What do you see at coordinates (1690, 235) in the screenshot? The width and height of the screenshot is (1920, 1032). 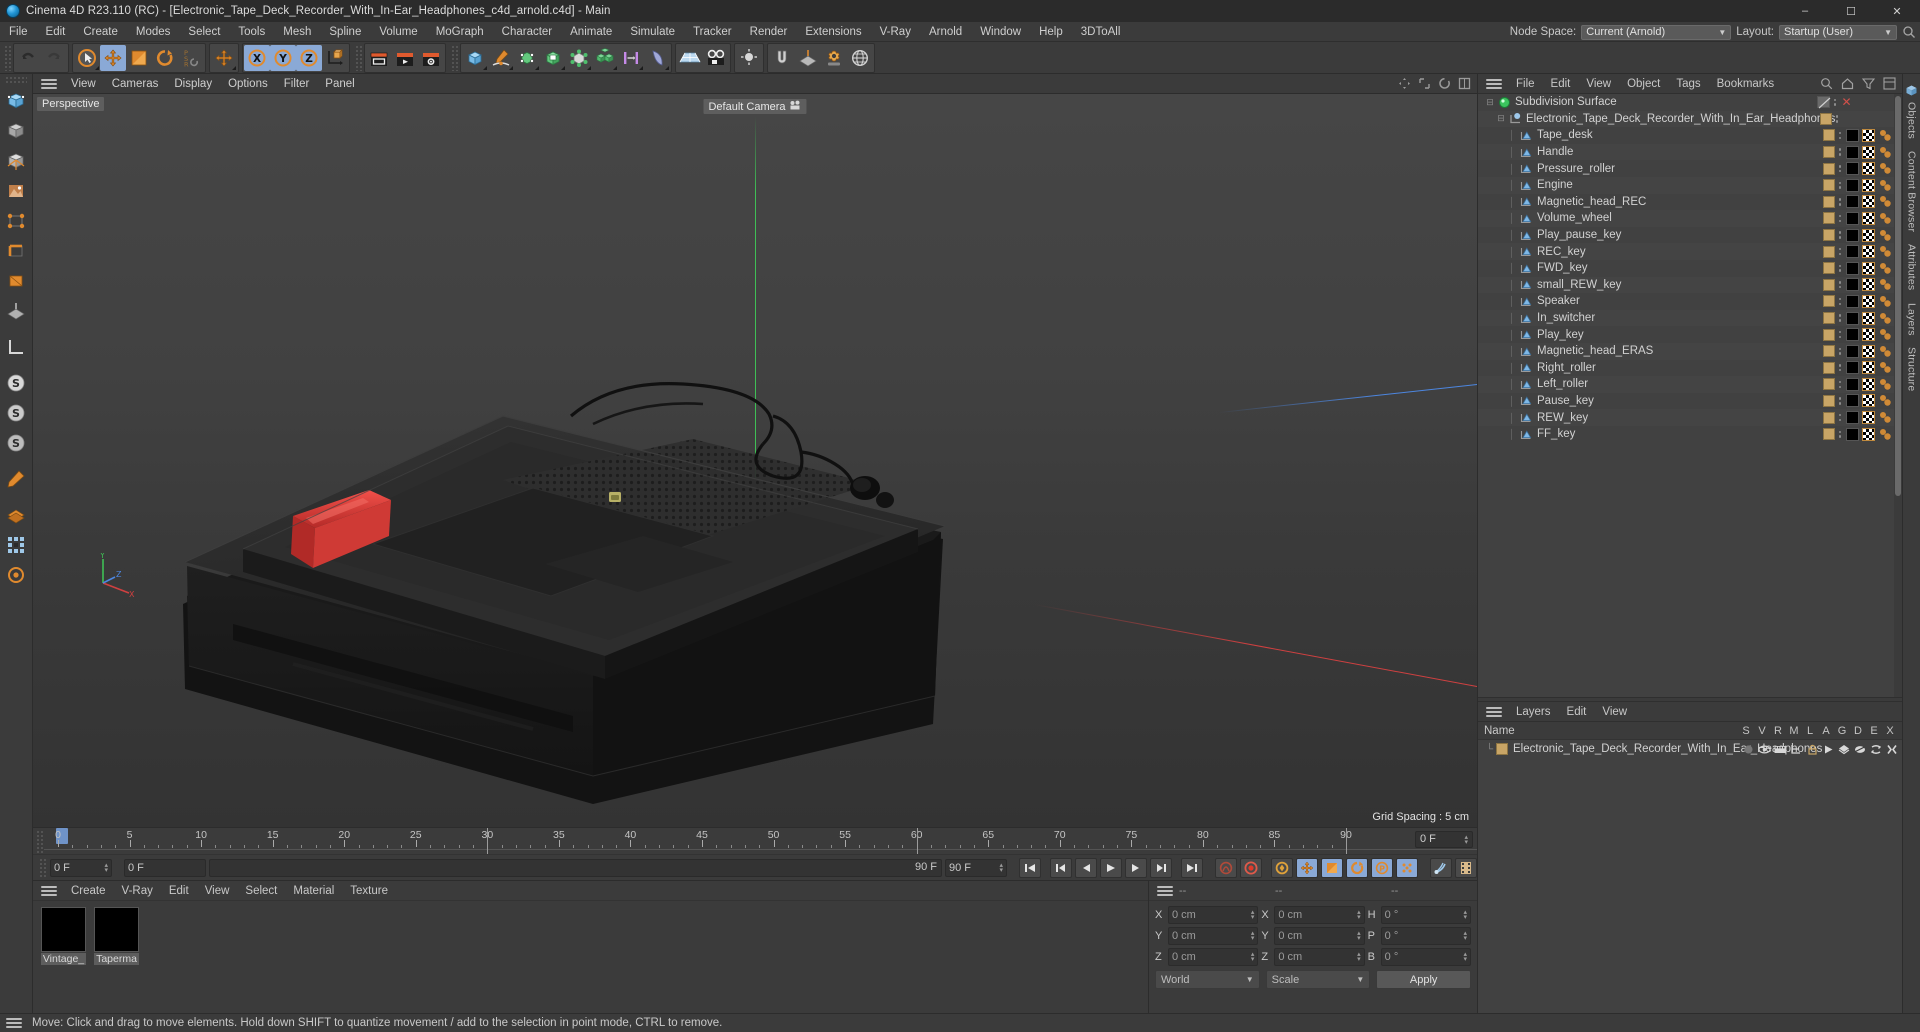 I see `object-row: │ Play_pause_key` at bounding box center [1690, 235].